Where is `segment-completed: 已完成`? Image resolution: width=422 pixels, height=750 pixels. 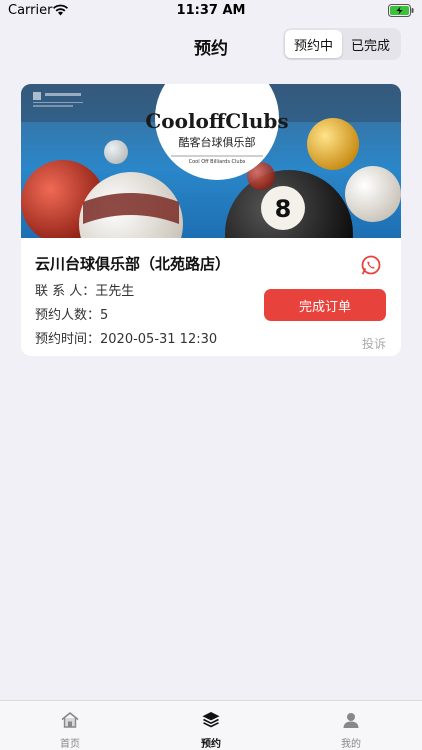
segment-completed: 已完成 is located at coordinates (370, 44).